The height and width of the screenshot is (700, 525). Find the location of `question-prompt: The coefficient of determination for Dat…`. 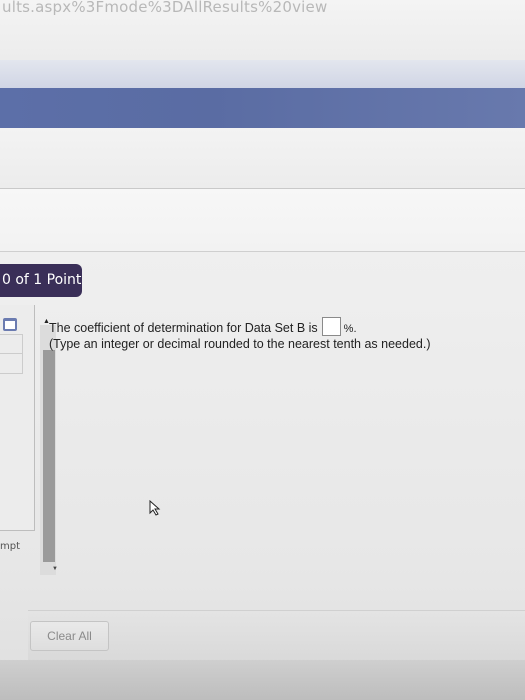

question-prompt: The coefficient of determination for Dat… is located at coordinates (183, 328).